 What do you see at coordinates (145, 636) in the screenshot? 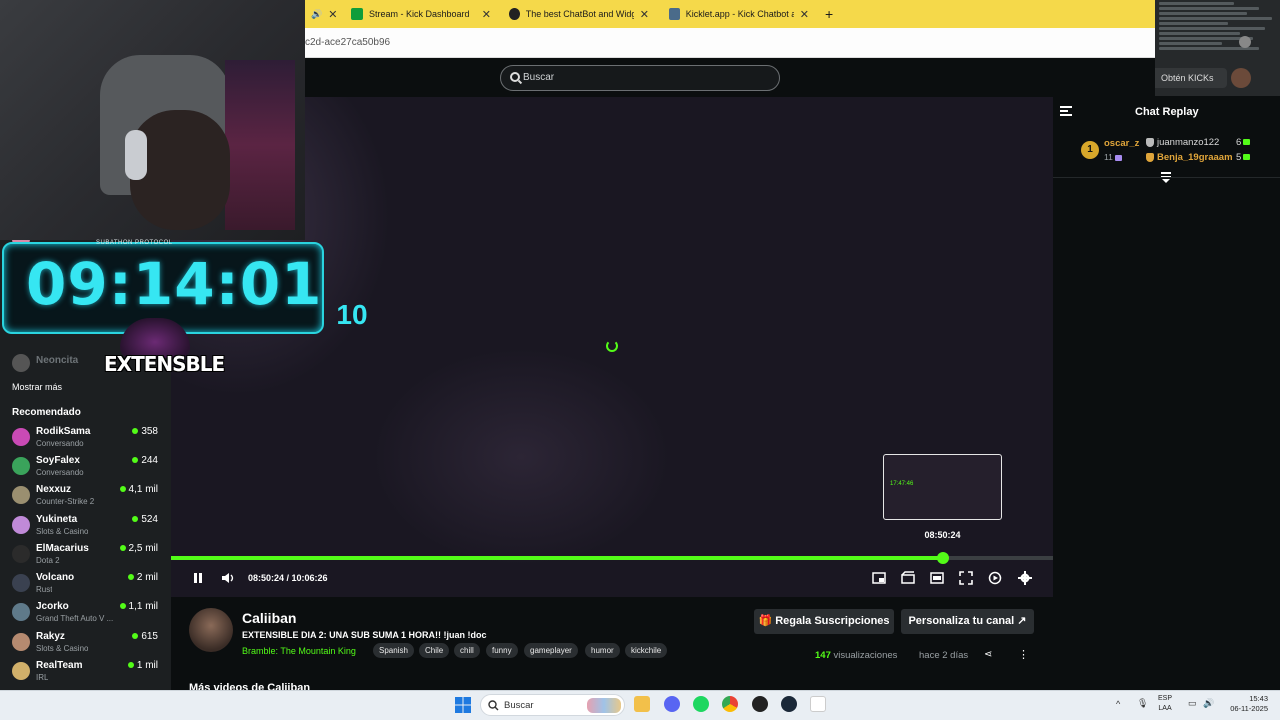
I see `viewer-count: 615` at bounding box center [145, 636].